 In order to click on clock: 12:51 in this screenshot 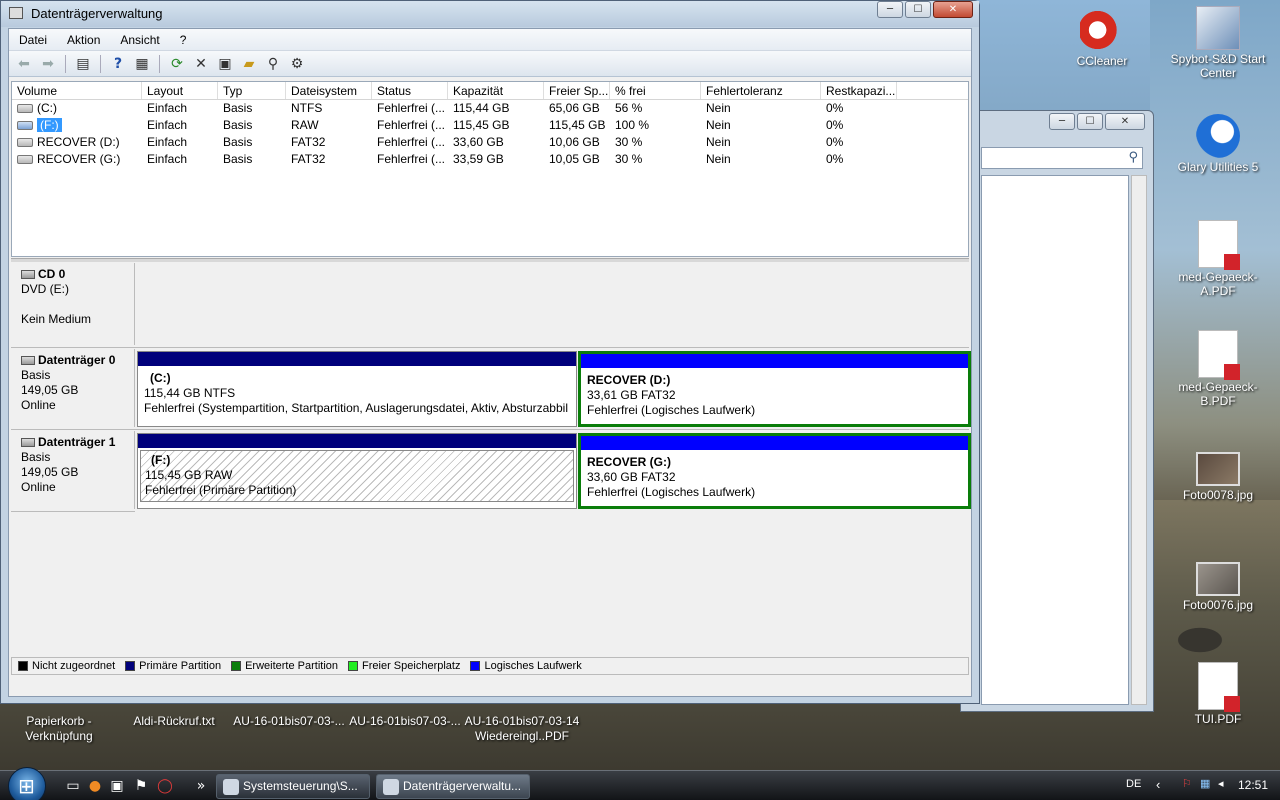, I will do `click(1253, 785)`.